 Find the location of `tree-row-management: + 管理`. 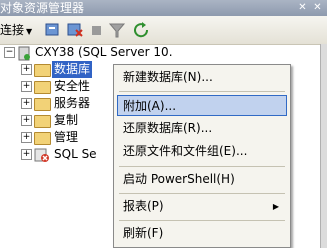

tree-row-management: + 管理 is located at coordinates (55, 137).